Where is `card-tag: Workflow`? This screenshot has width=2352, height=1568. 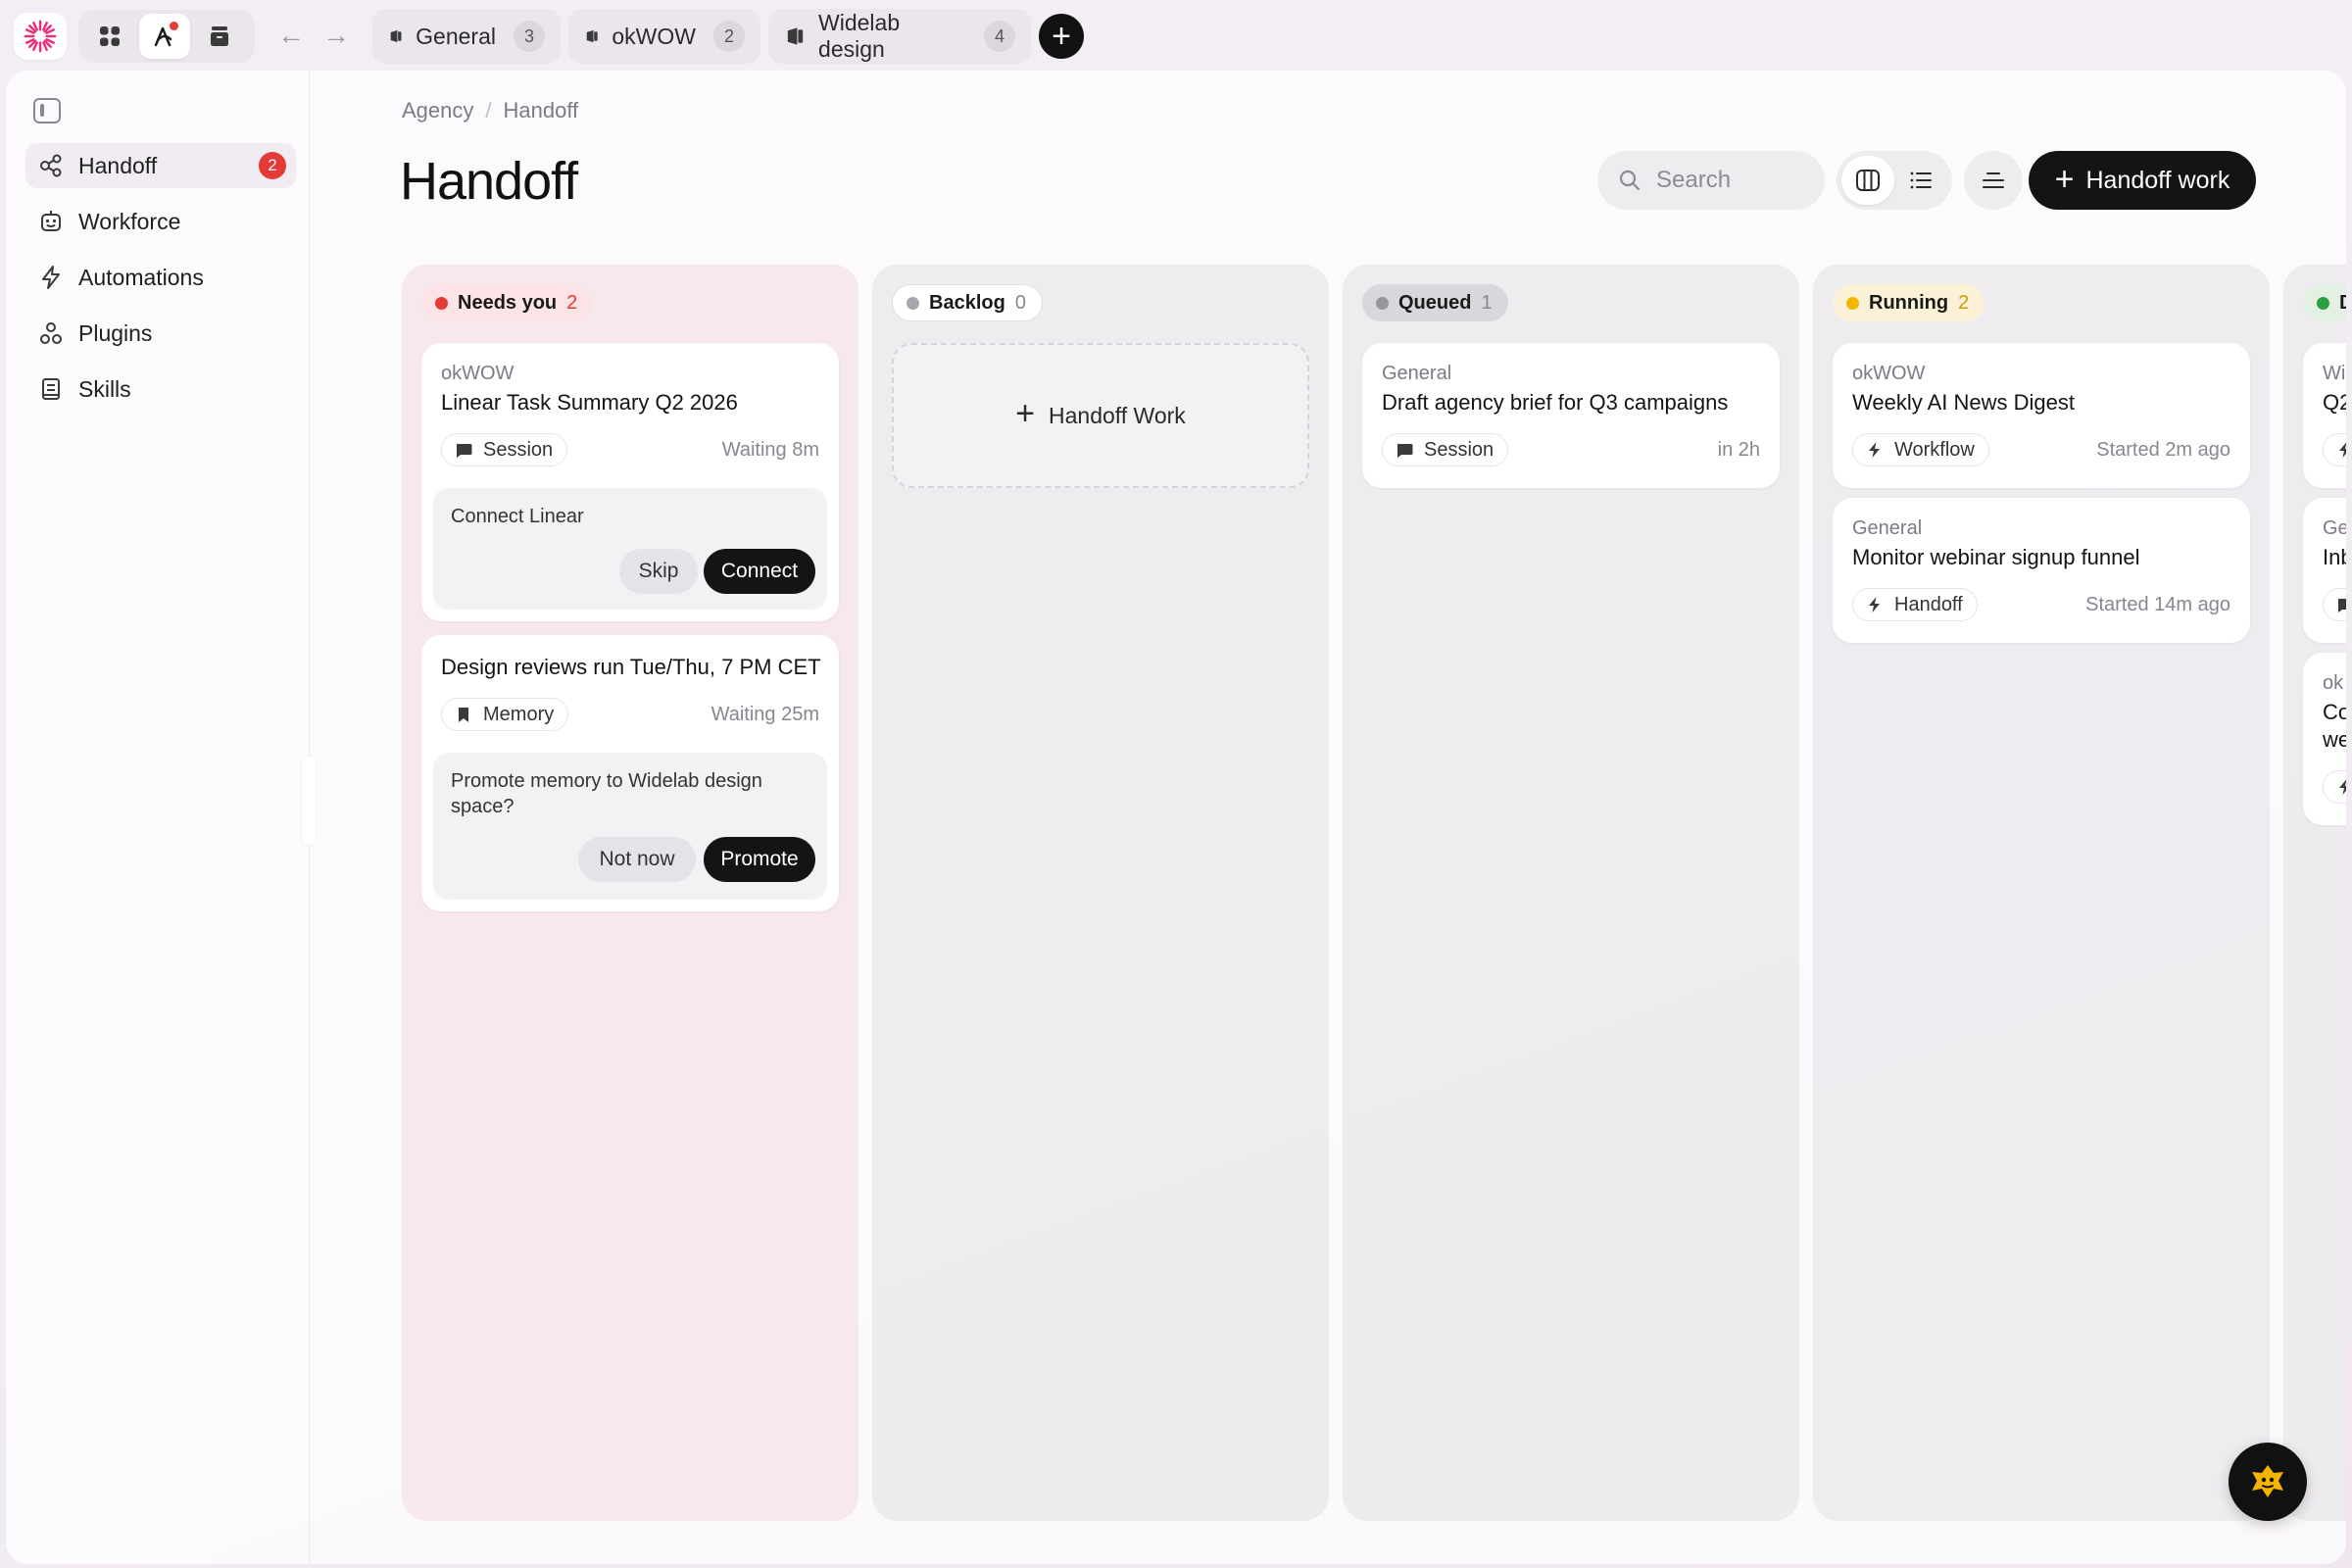
card-tag: Workflow is located at coordinates (1920, 449).